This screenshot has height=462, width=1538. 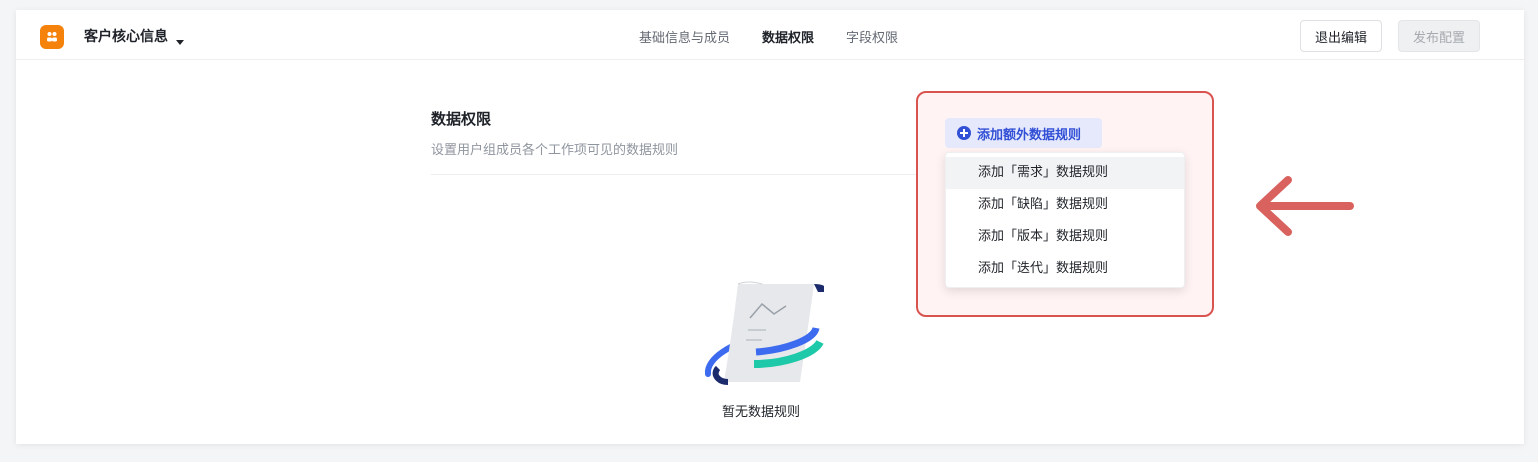 I want to click on section-description: 设置用户组成员各个工作项可见的数据规则, so click(x=555, y=150).